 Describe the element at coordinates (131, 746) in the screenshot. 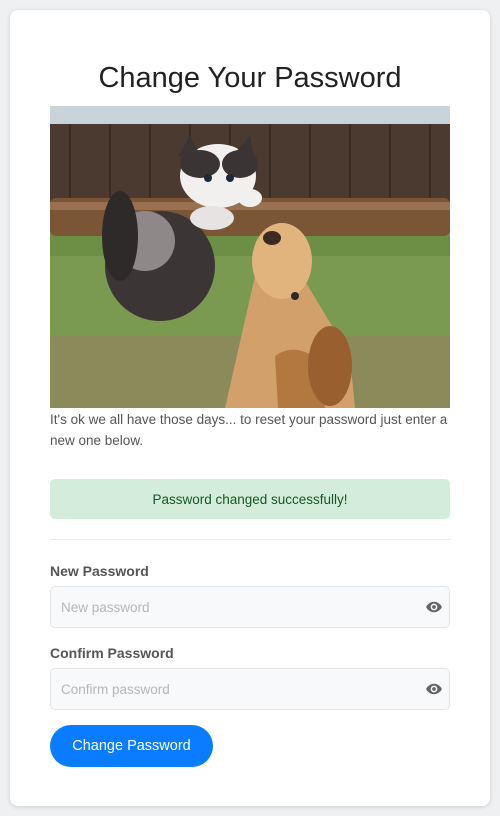

I see `change-password-button: Change Password` at that location.